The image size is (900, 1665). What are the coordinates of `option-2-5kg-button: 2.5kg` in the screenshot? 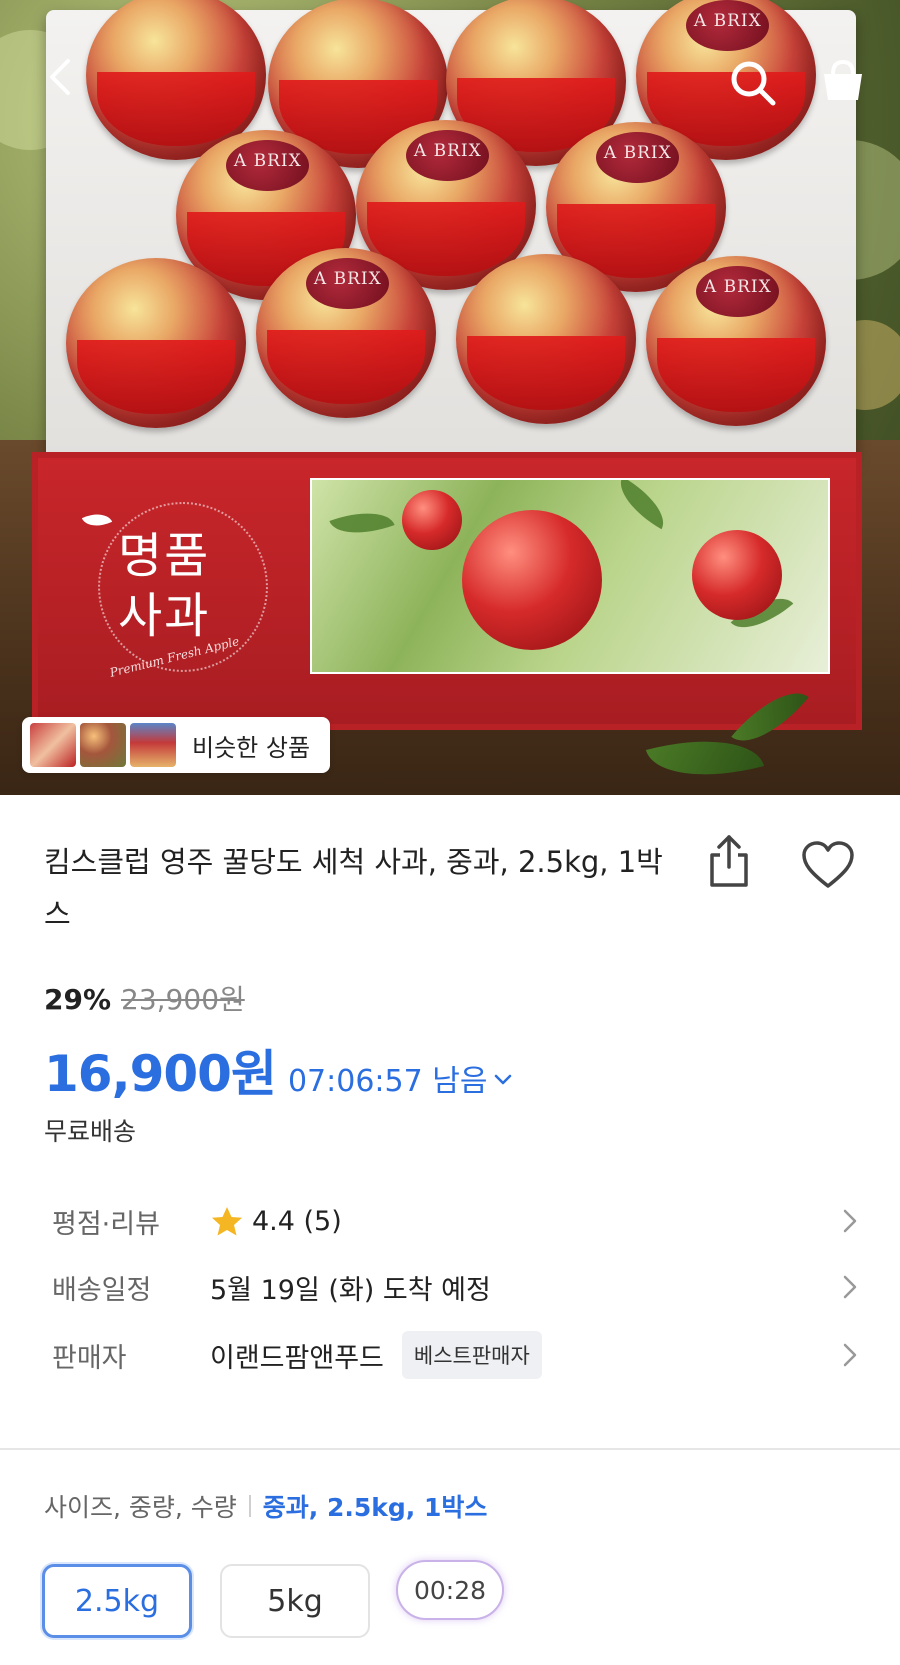 It's located at (117, 1601).